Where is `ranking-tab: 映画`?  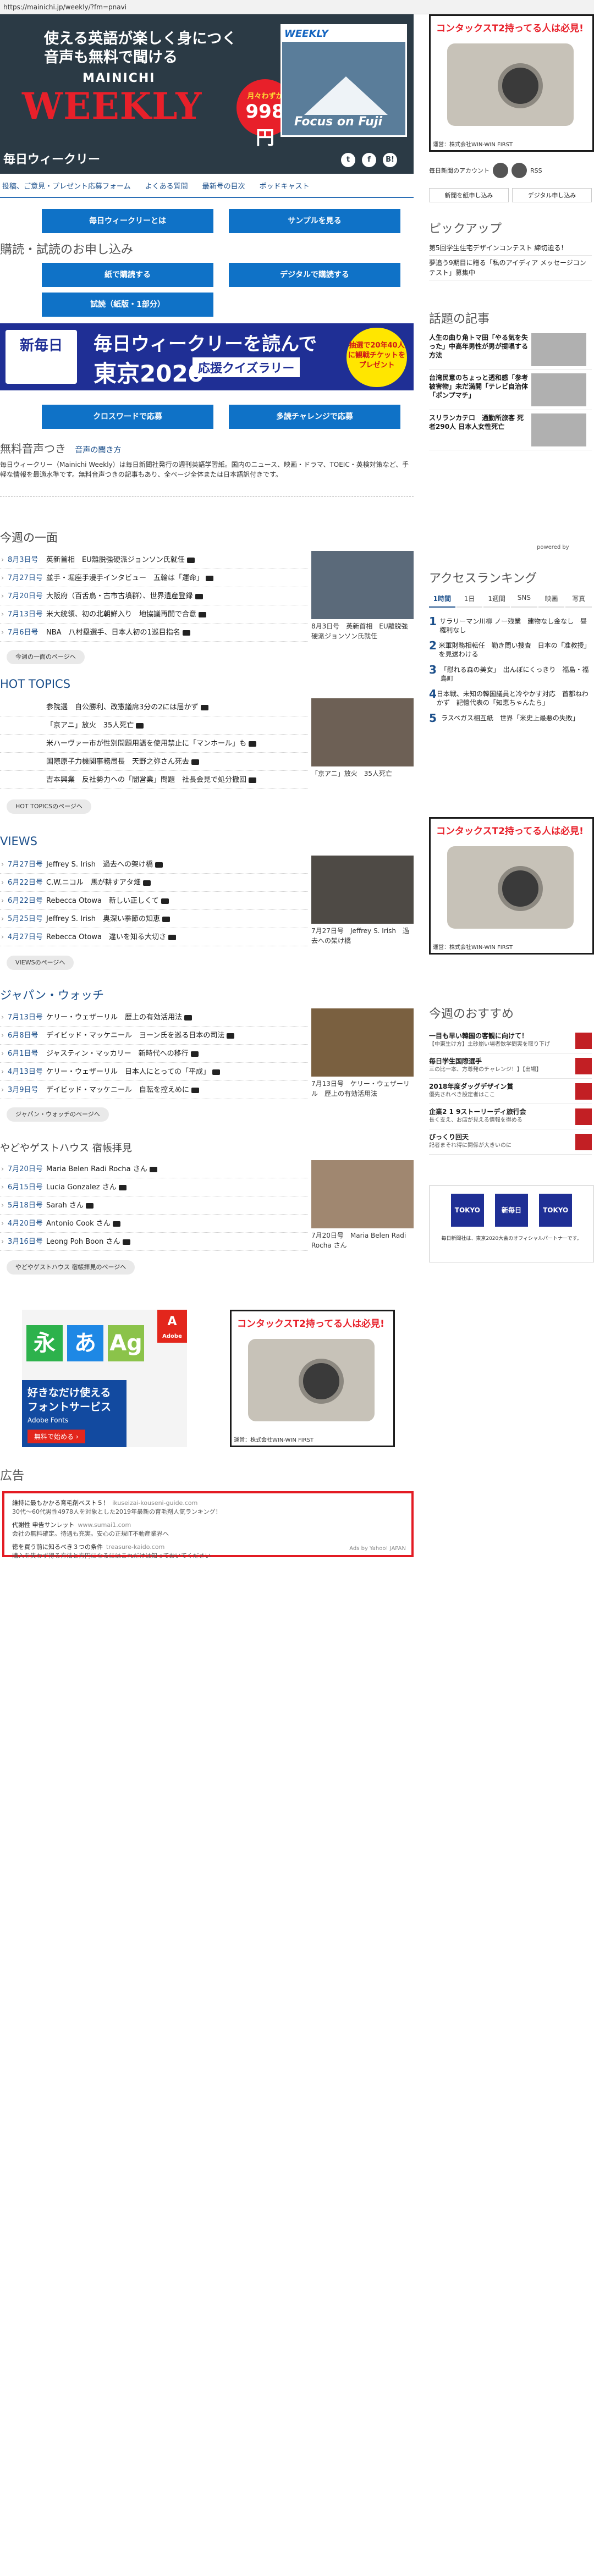
ranking-tab: 映画 is located at coordinates (551, 599).